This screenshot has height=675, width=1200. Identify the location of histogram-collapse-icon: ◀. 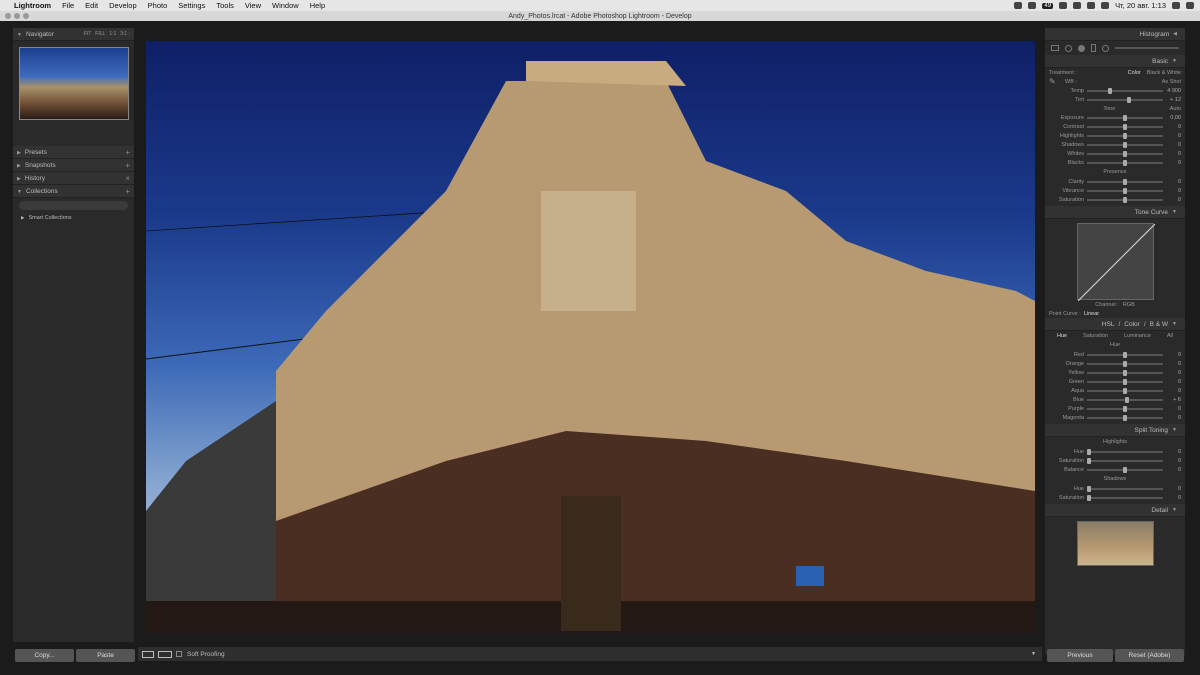
(1175, 34).